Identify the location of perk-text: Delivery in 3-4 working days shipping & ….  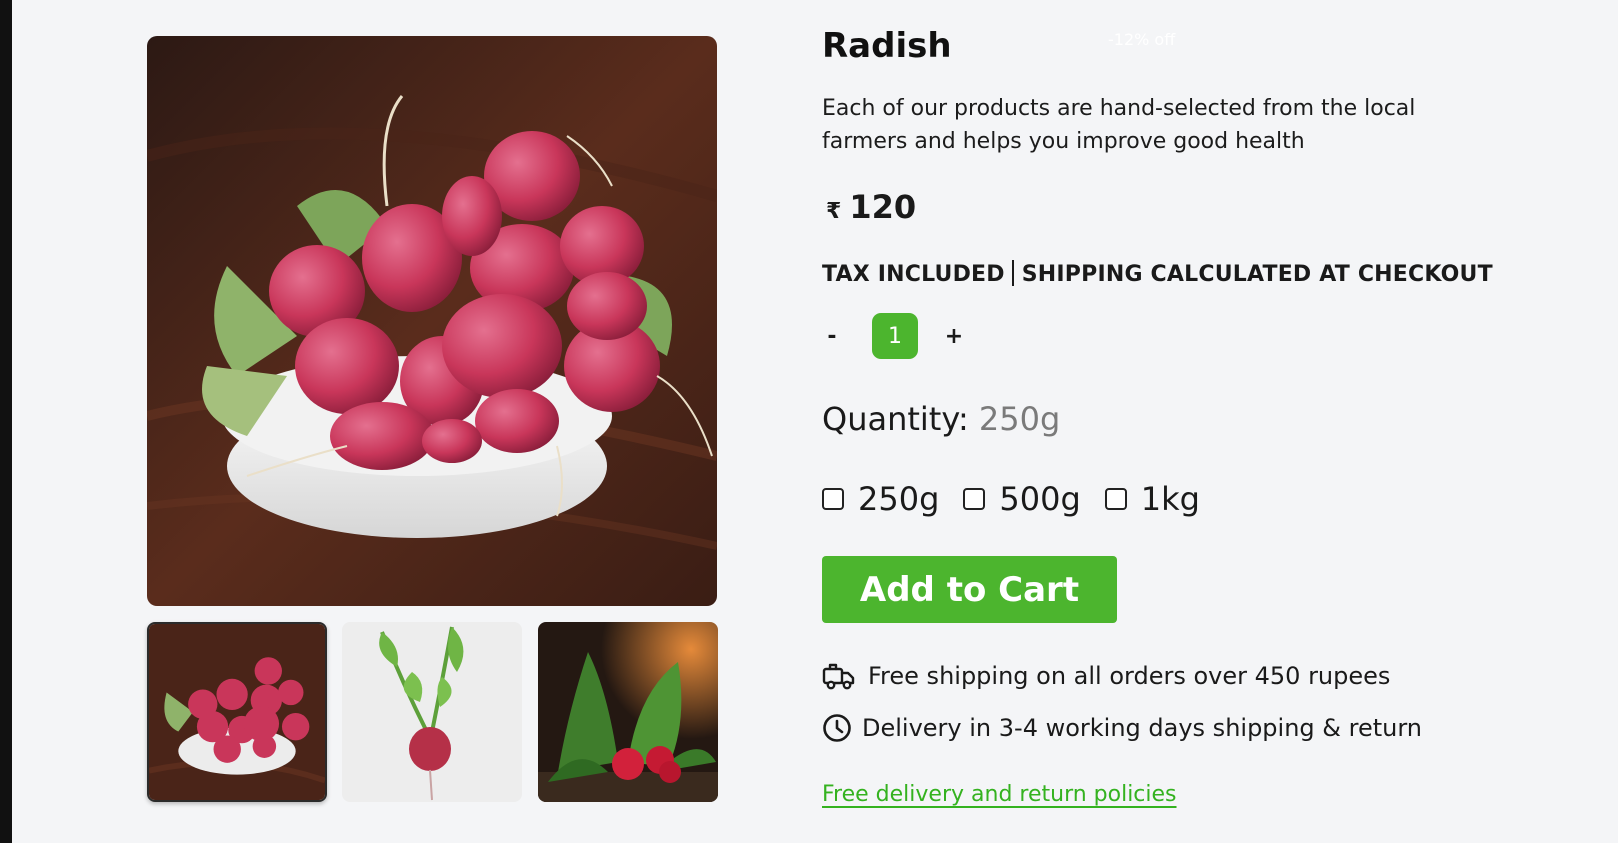
(1142, 728).